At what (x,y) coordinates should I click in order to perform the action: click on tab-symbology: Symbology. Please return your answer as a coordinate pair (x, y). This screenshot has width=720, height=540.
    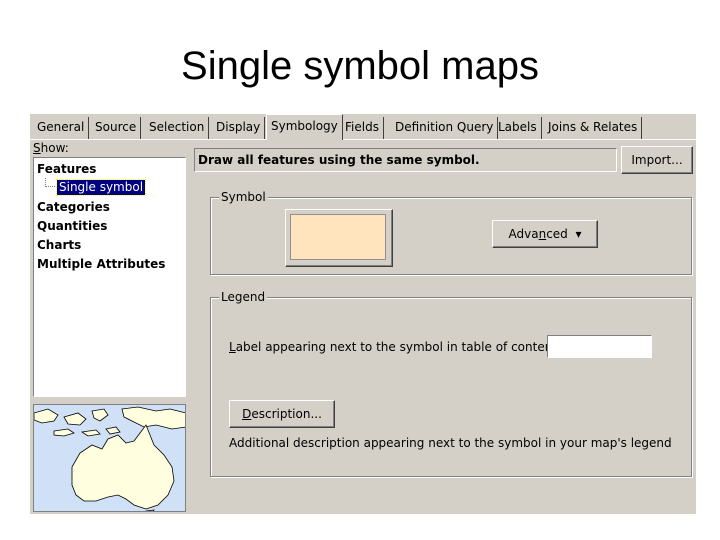
    Looking at the image, I should click on (304, 127).